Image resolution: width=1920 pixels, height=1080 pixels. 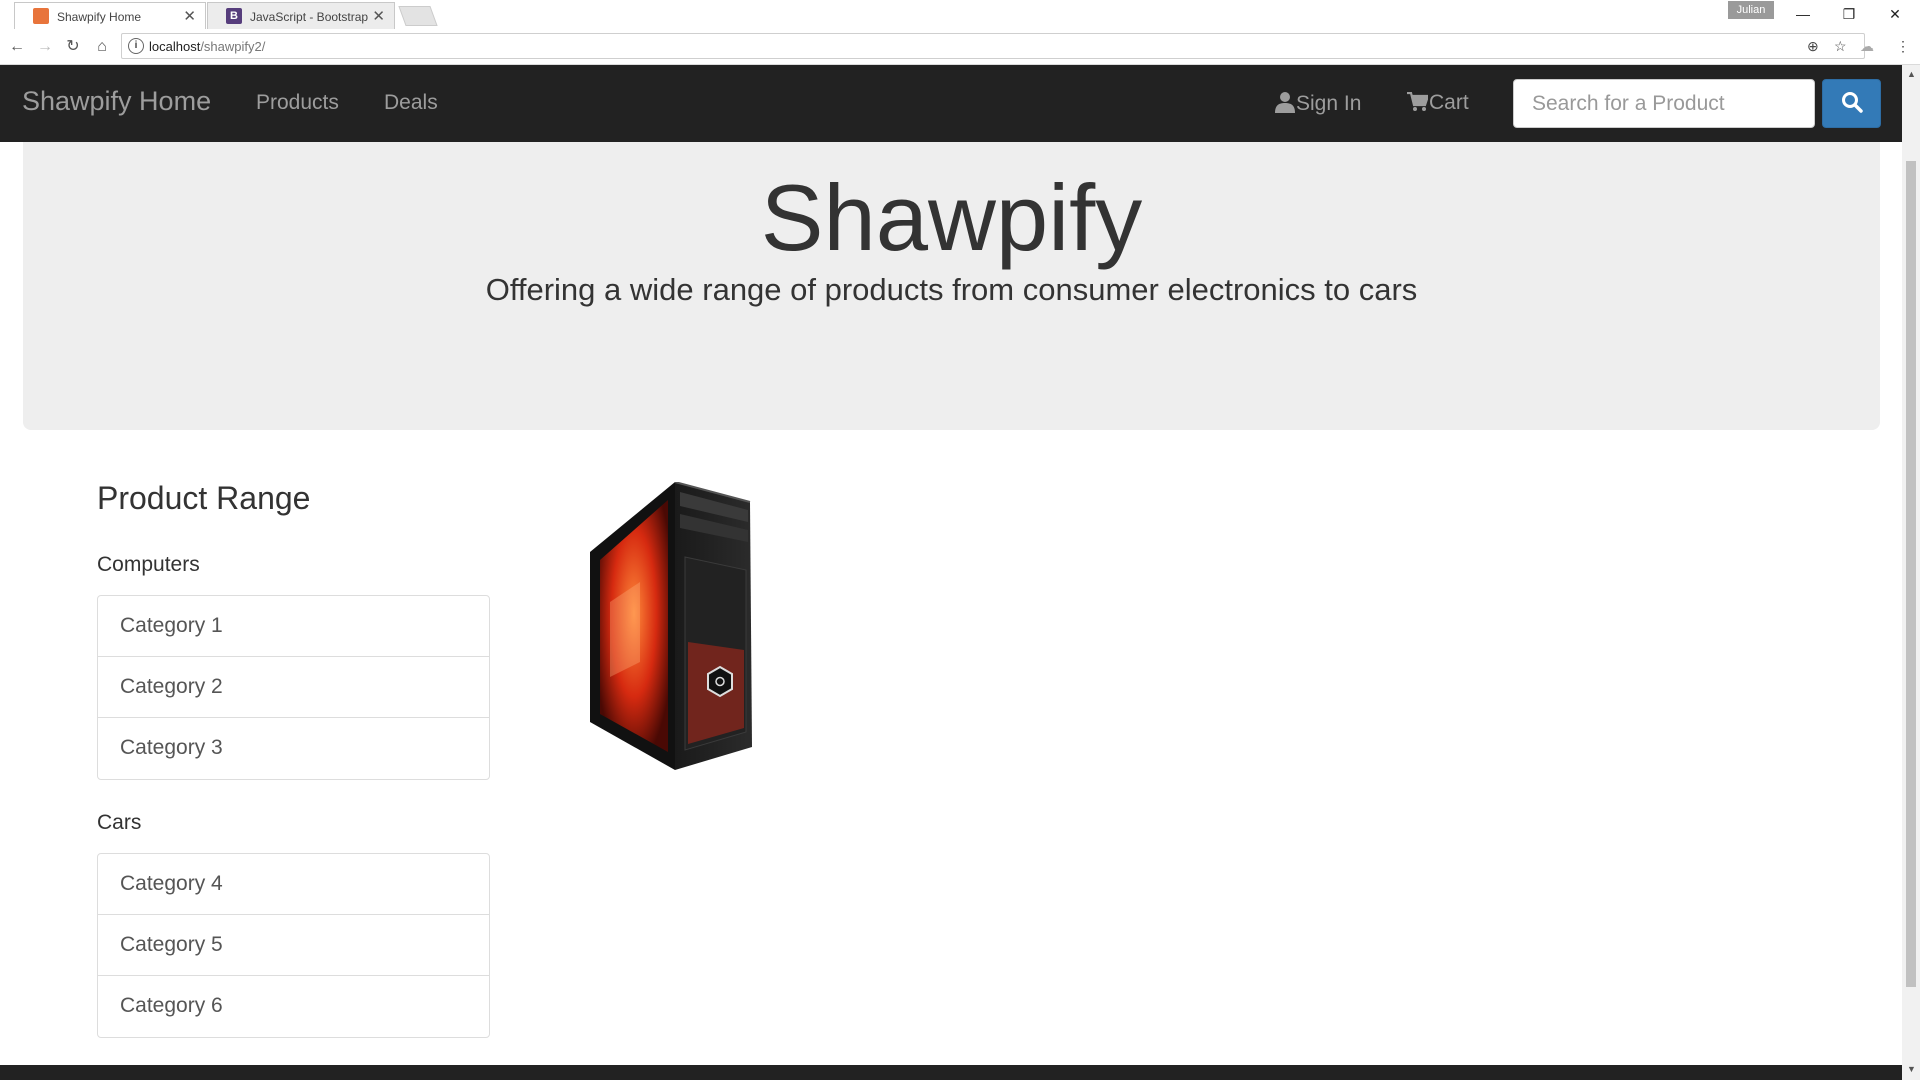 I want to click on cars-list: Category 4 Category 5 Category 6, so click(x=293, y=945).